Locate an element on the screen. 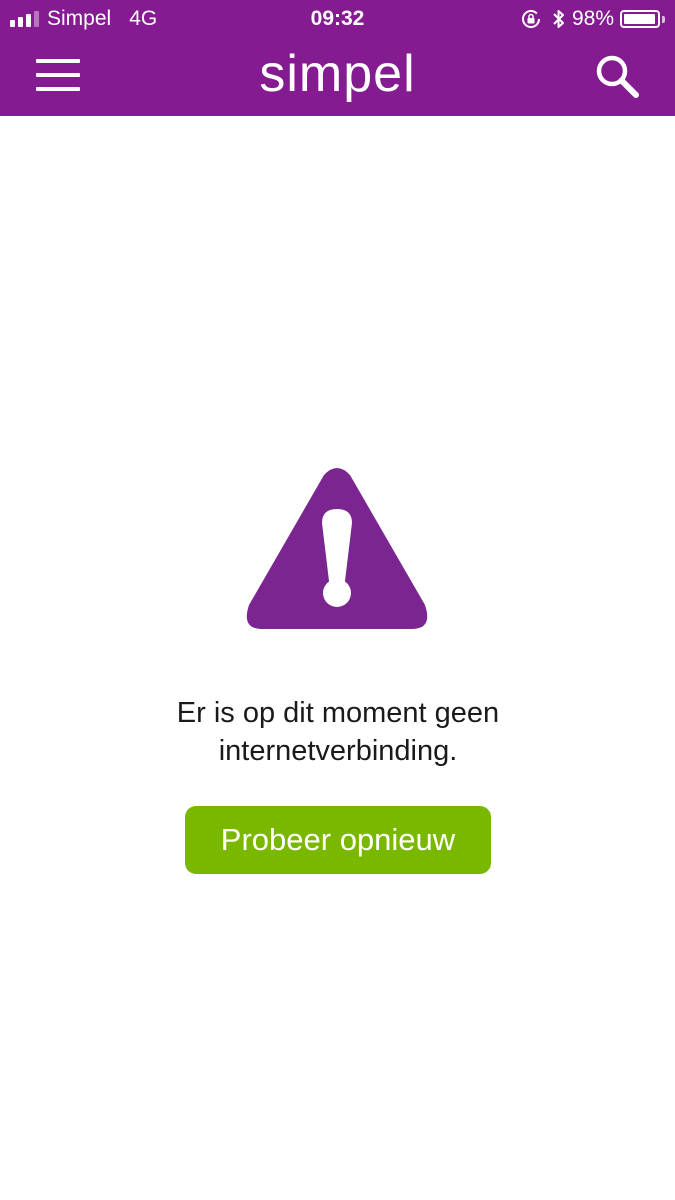  battery-percent: 98% is located at coordinates (592, 18).